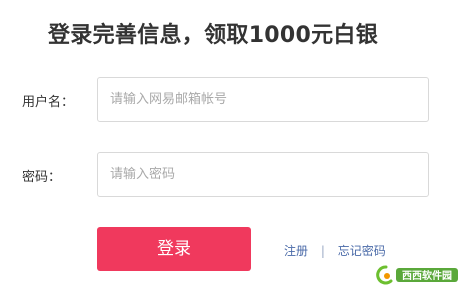 Image resolution: width=464 pixels, height=288 pixels. Describe the element at coordinates (335, 250) in the screenshot. I see `auxiliary-links: 注册 | 忘记密码` at that location.